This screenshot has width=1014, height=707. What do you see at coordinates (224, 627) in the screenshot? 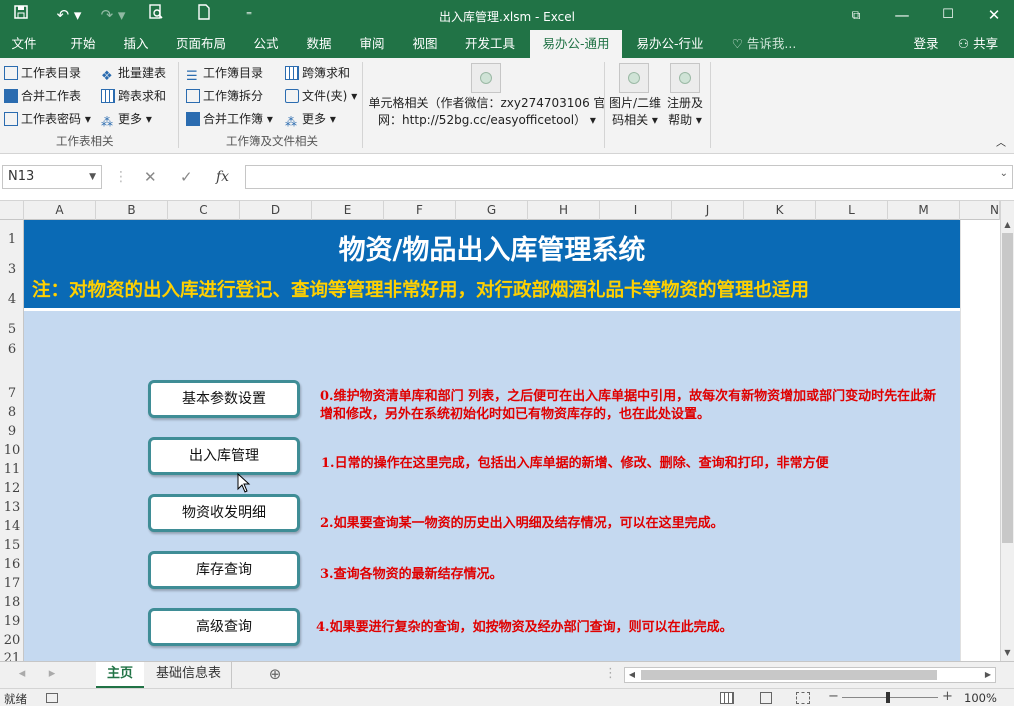
I see `advanced-query-button: 高级查询` at bounding box center [224, 627].